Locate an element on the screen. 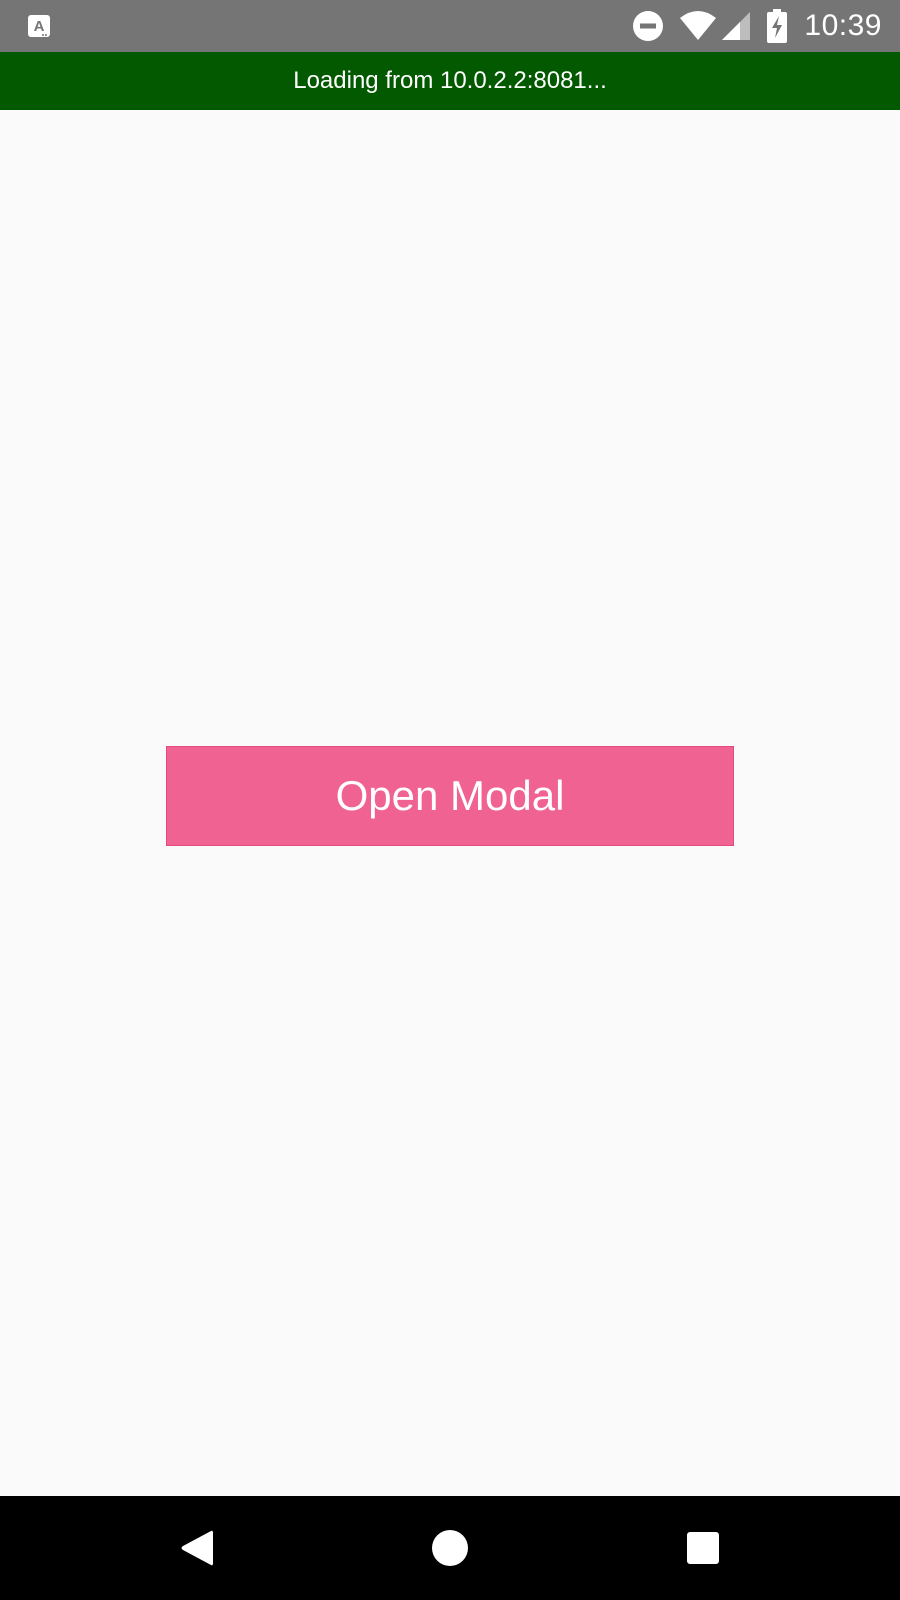  open-modal-button: Open Modal is located at coordinates (450, 796).